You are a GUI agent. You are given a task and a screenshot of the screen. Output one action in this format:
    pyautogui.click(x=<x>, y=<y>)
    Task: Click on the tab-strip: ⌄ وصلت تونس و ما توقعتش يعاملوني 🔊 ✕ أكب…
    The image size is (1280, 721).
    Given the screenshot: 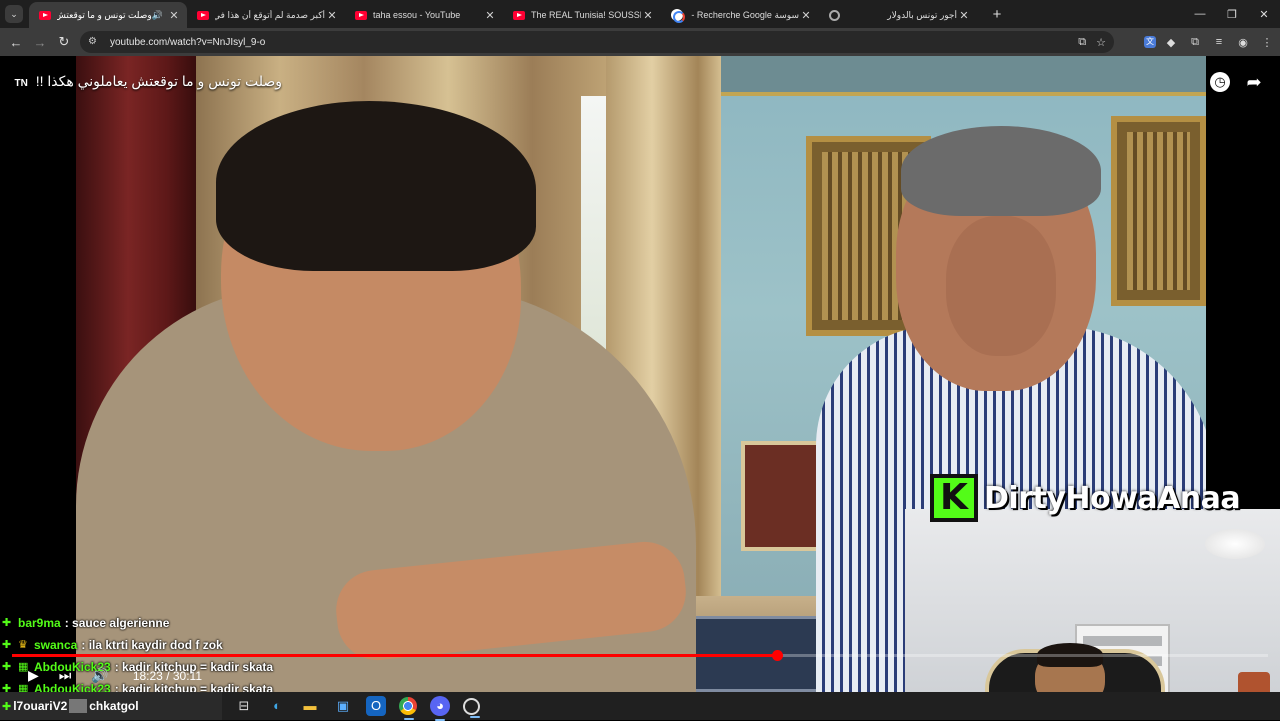 What is the action you would take?
    pyautogui.click(x=640, y=14)
    